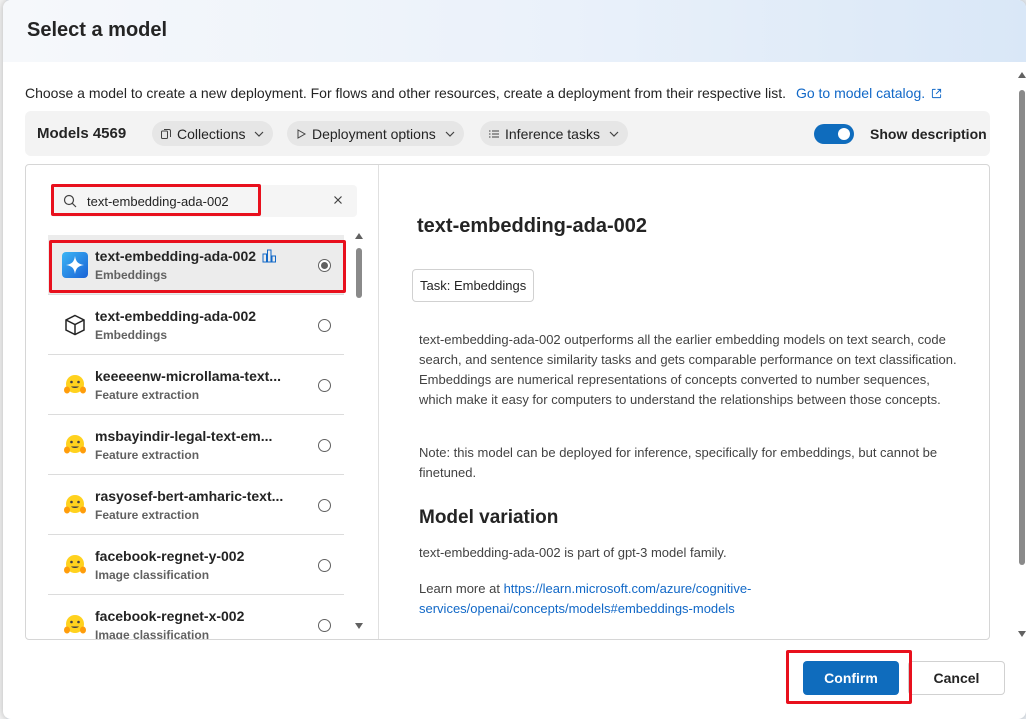  Describe the element at coordinates (338, 200) in the screenshot. I see `close-icon` at that location.